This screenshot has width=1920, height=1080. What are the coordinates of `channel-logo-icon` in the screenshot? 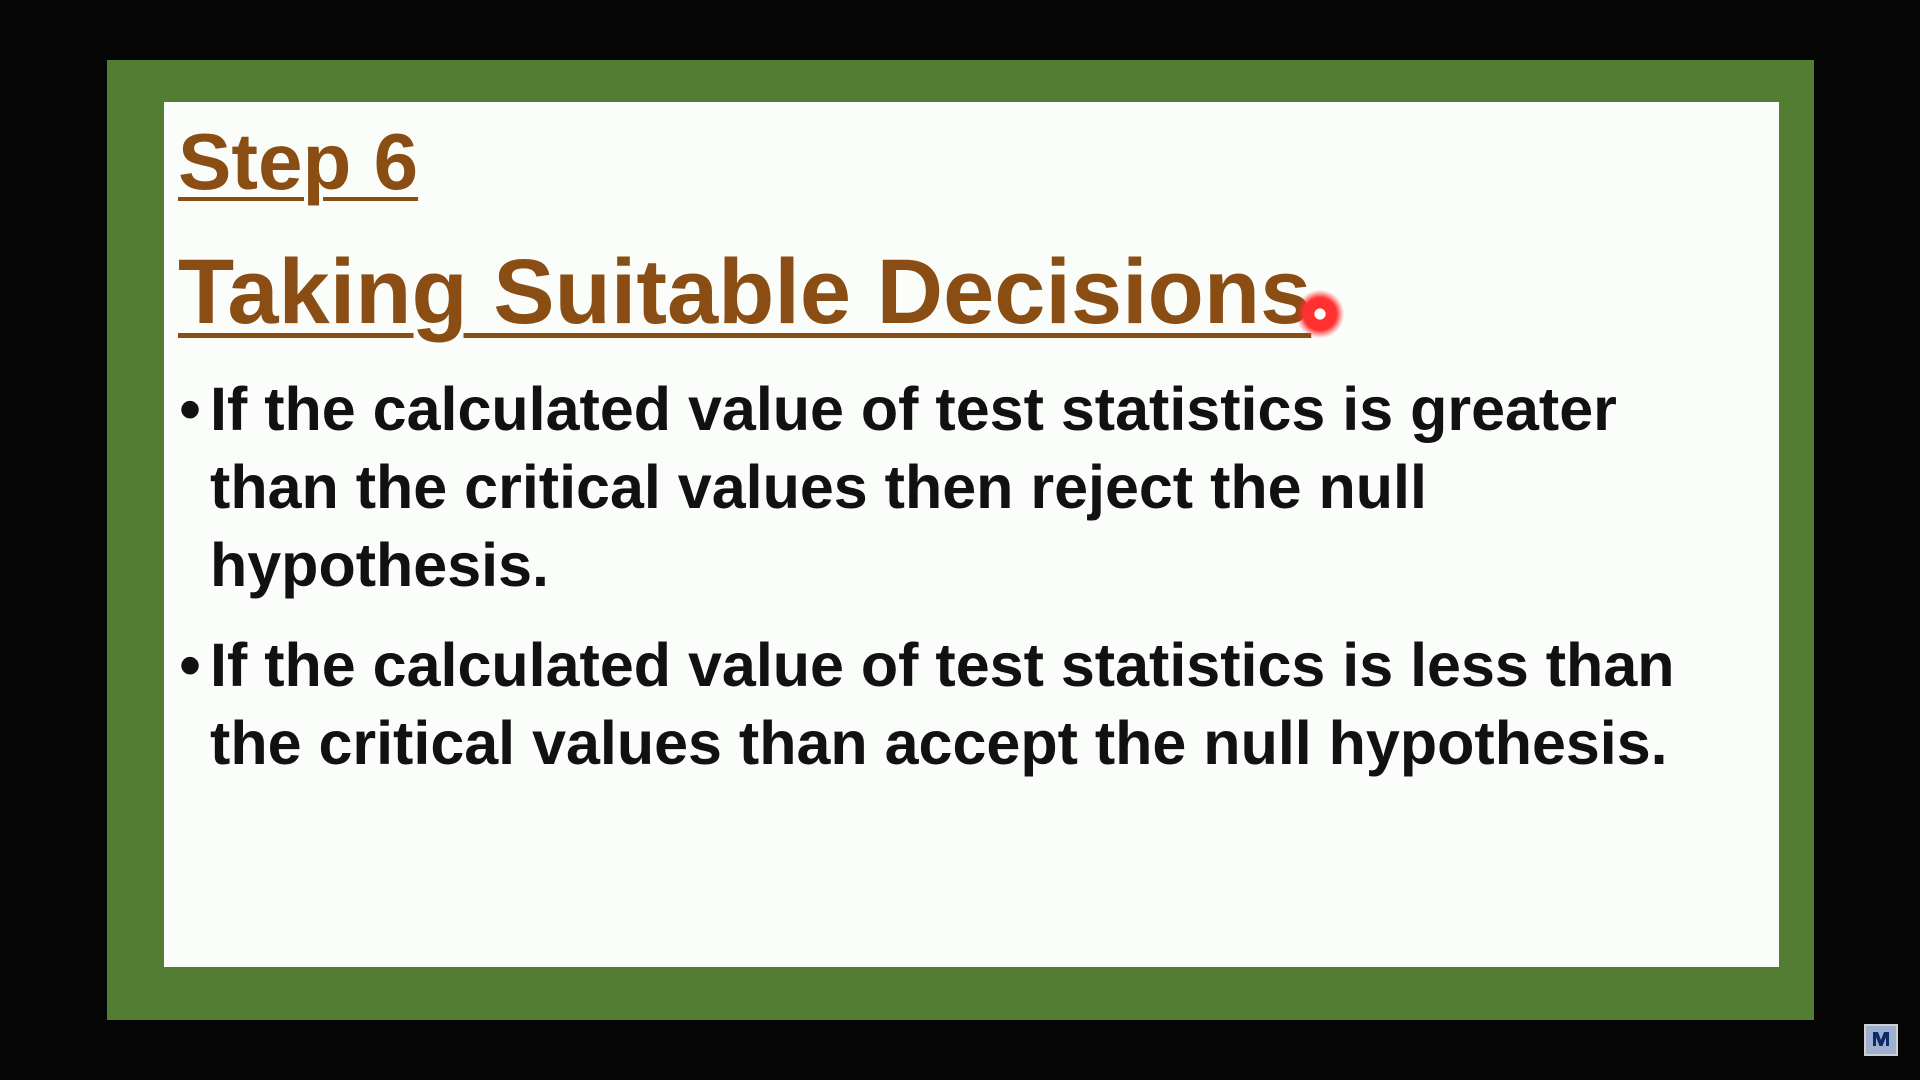 It's located at (1881, 1040).